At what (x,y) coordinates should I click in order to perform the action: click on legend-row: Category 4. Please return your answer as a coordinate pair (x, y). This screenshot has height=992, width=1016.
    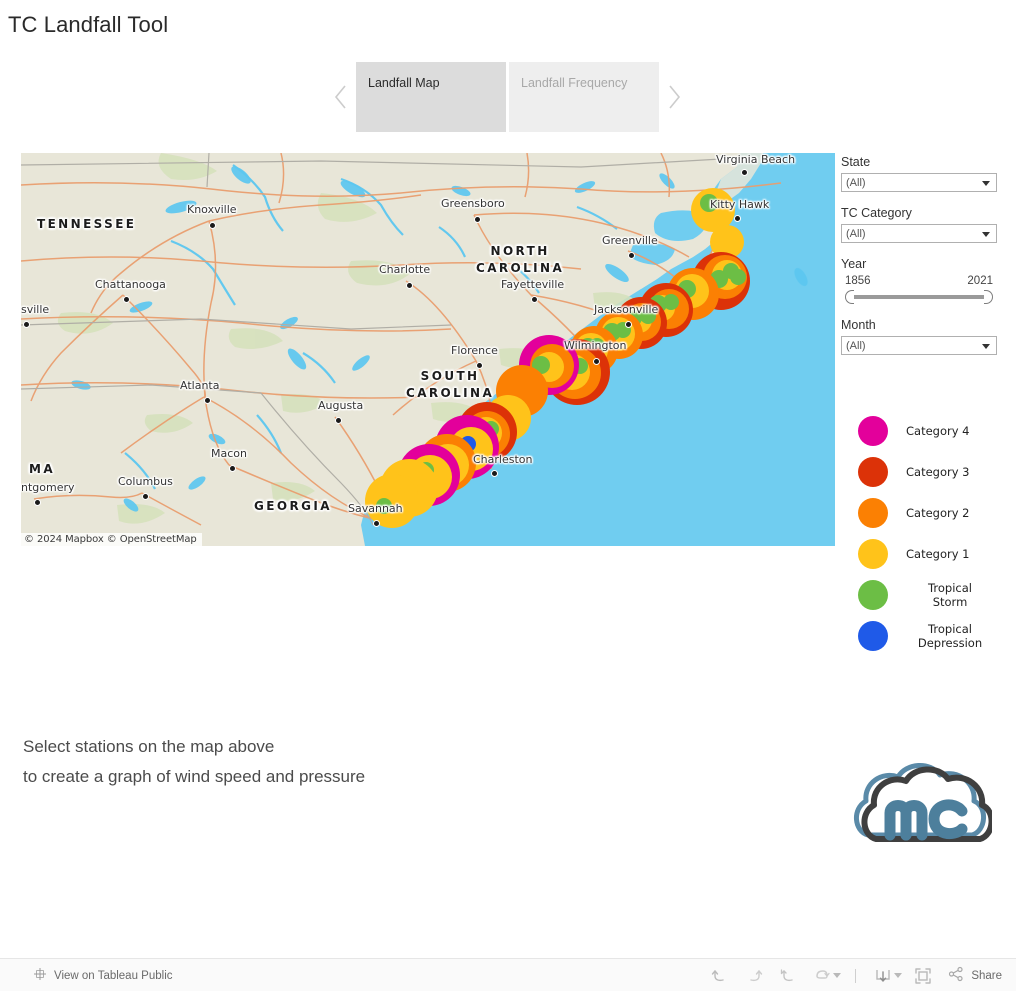
    Looking at the image, I should click on (933, 430).